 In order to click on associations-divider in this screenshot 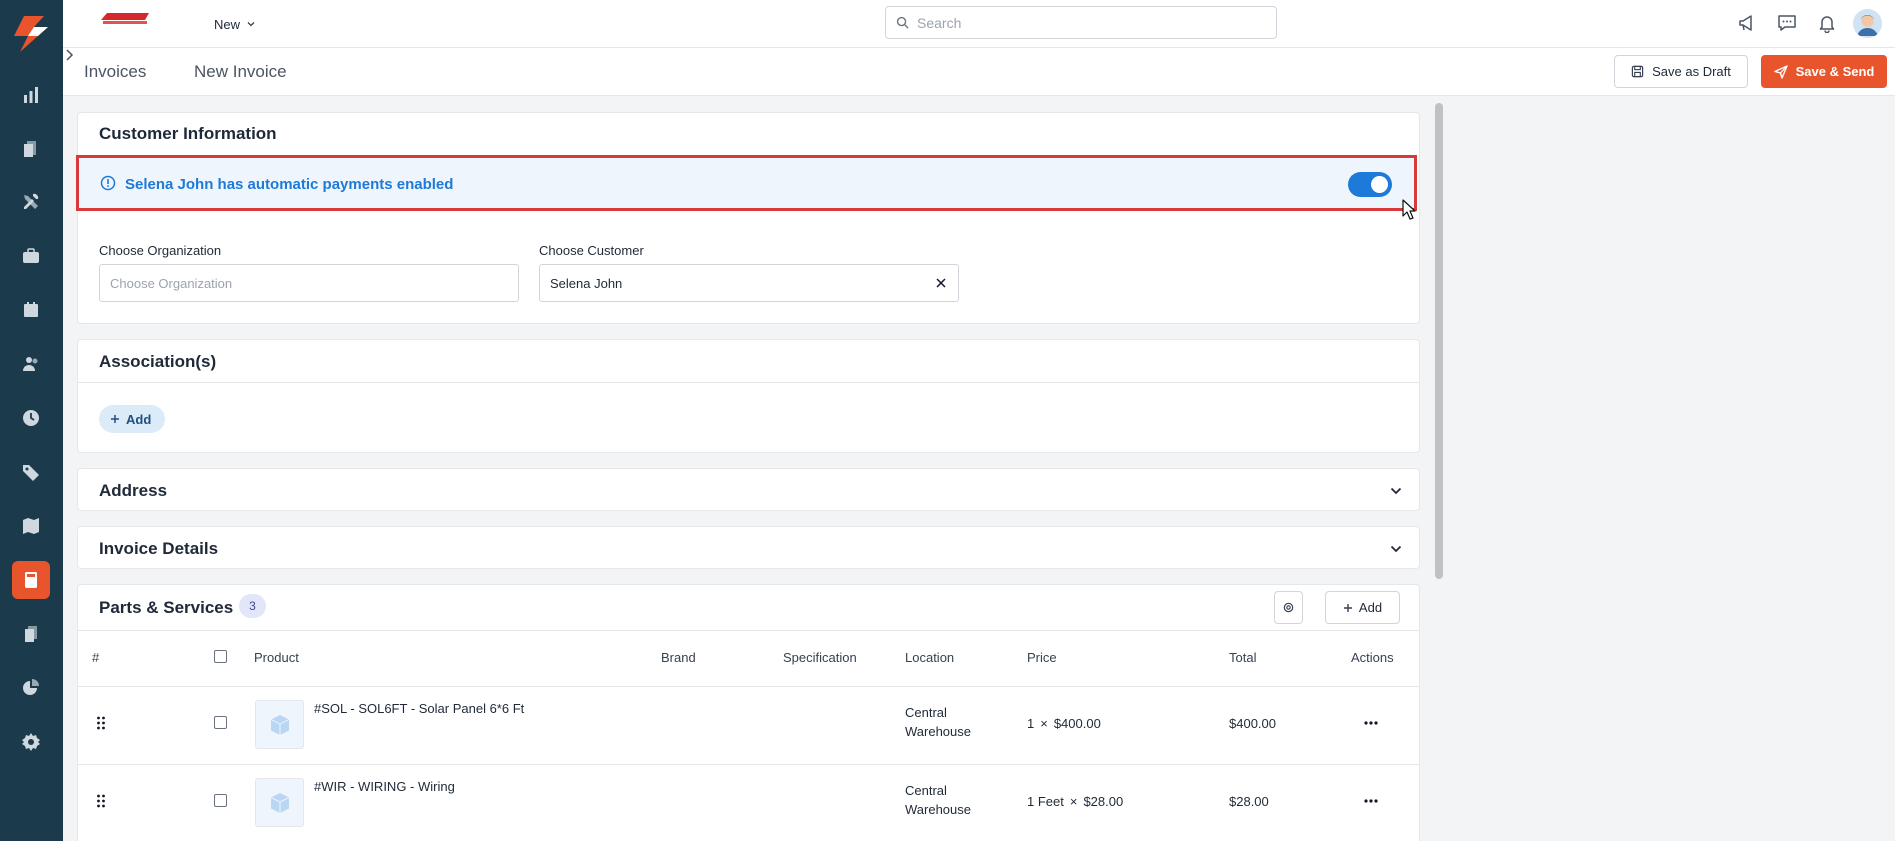, I will do `click(748, 382)`.